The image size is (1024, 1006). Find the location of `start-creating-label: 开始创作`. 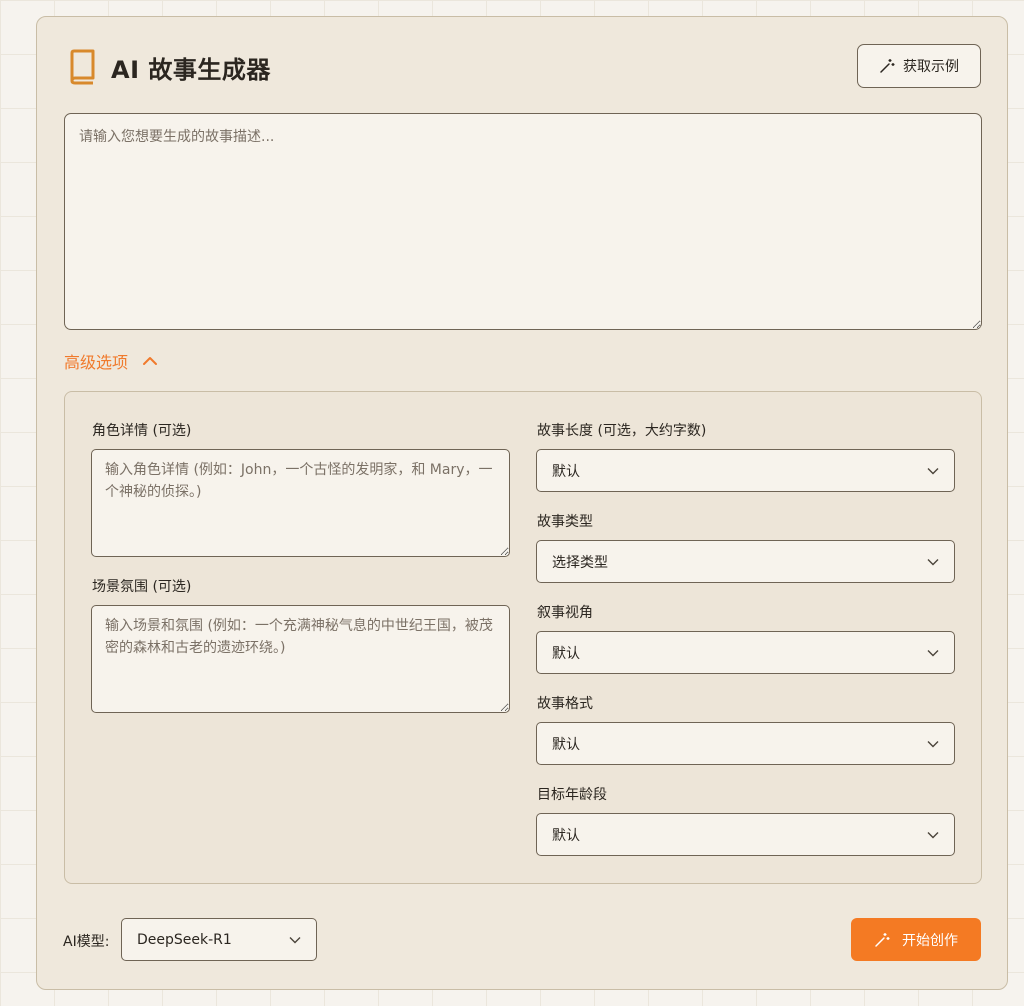

start-creating-label: 开始创作 is located at coordinates (930, 940).